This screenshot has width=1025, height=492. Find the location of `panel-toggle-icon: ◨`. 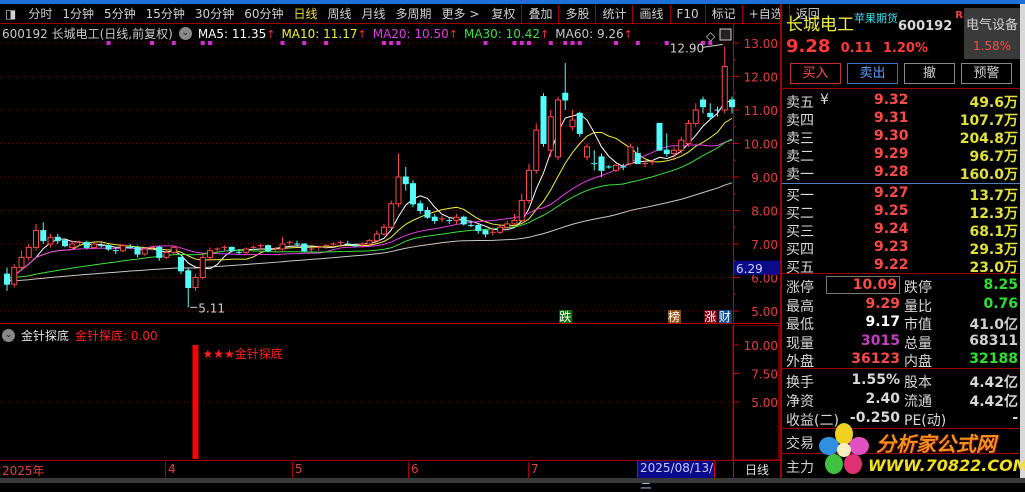

panel-toggle-icon: ◨ is located at coordinates (10, 14).